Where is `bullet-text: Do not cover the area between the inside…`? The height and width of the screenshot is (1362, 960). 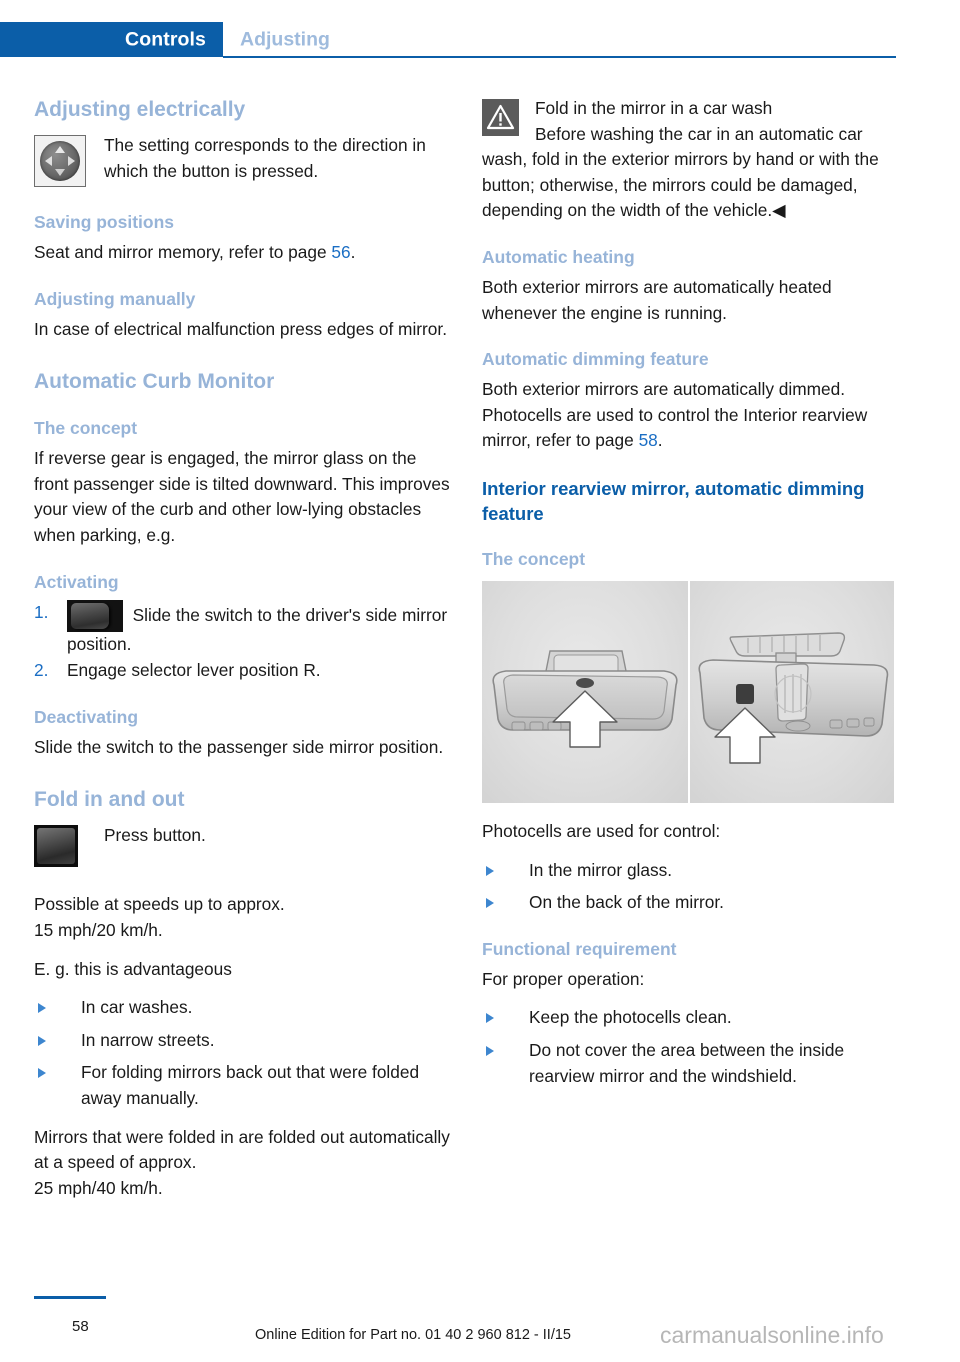
bullet-text: Do not cover the area between the inside… is located at coordinates (687, 1062).